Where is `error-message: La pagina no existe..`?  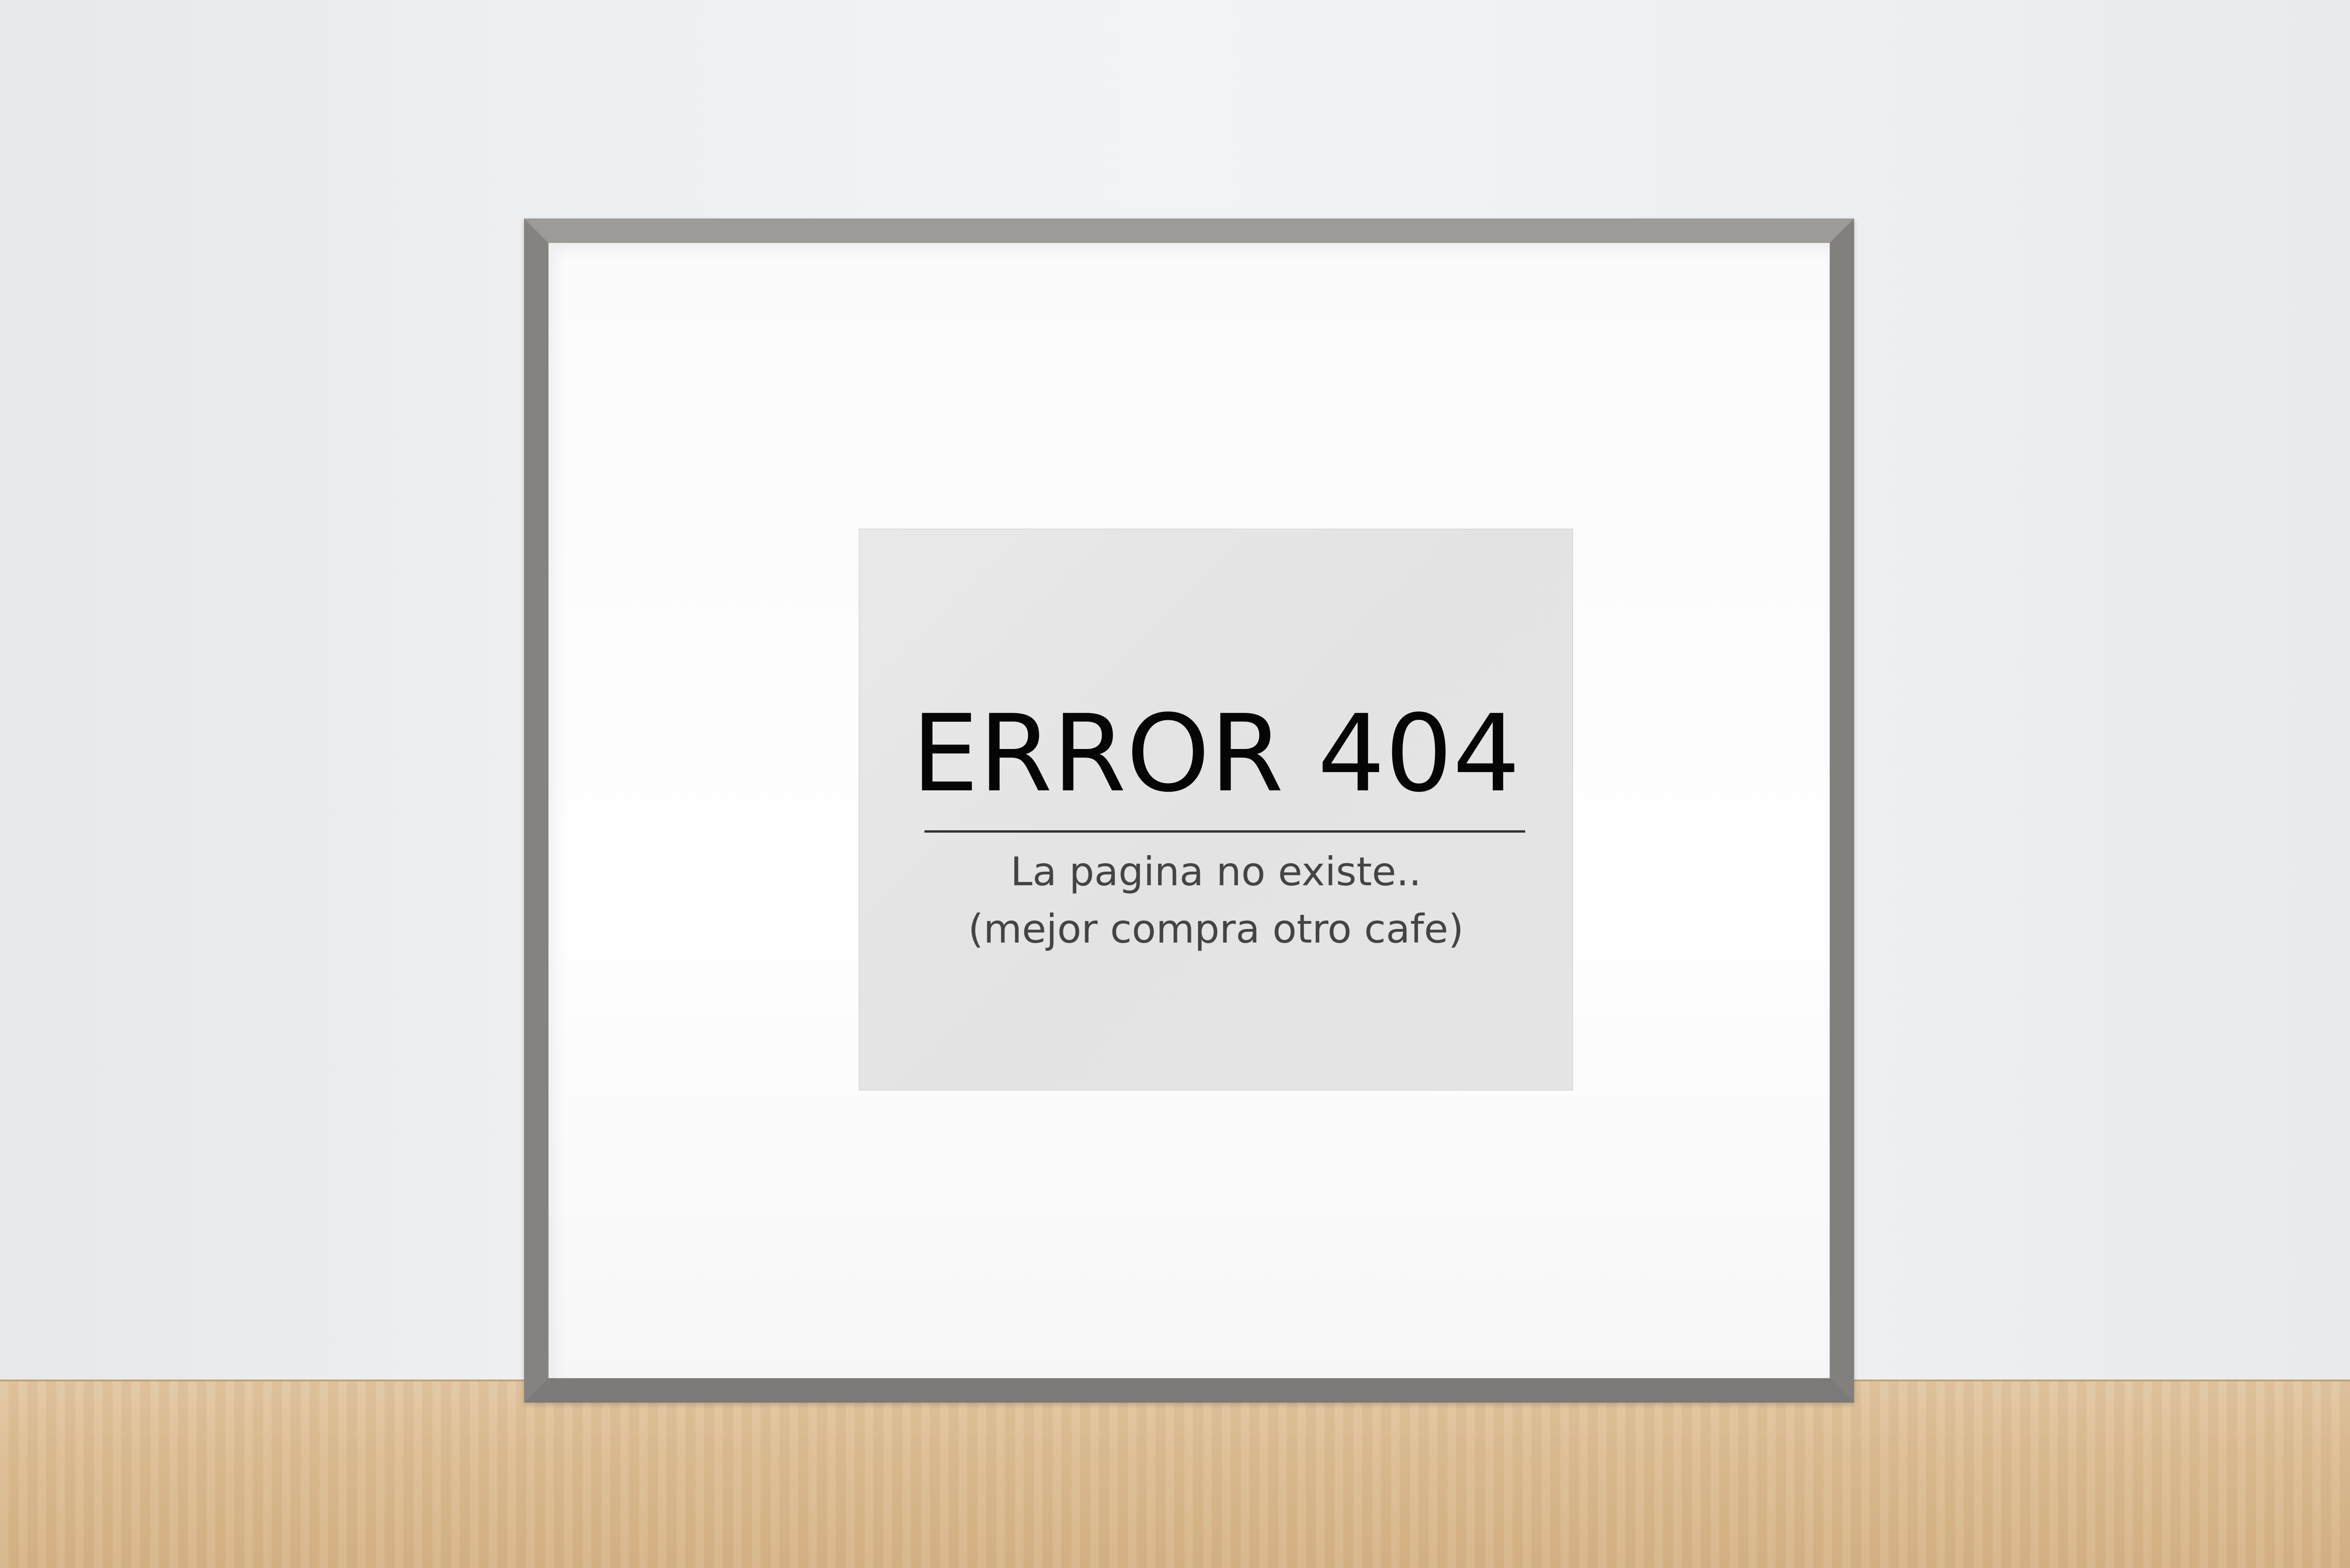 error-message: La pagina no existe.. is located at coordinates (1216, 872).